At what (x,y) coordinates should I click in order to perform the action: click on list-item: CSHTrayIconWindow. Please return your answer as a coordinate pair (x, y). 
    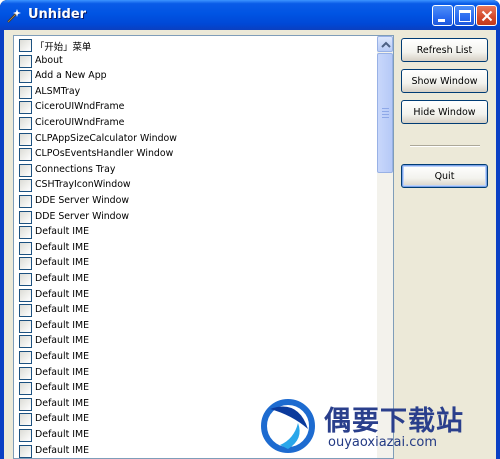
    Looking at the image, I should click on (198, 185).